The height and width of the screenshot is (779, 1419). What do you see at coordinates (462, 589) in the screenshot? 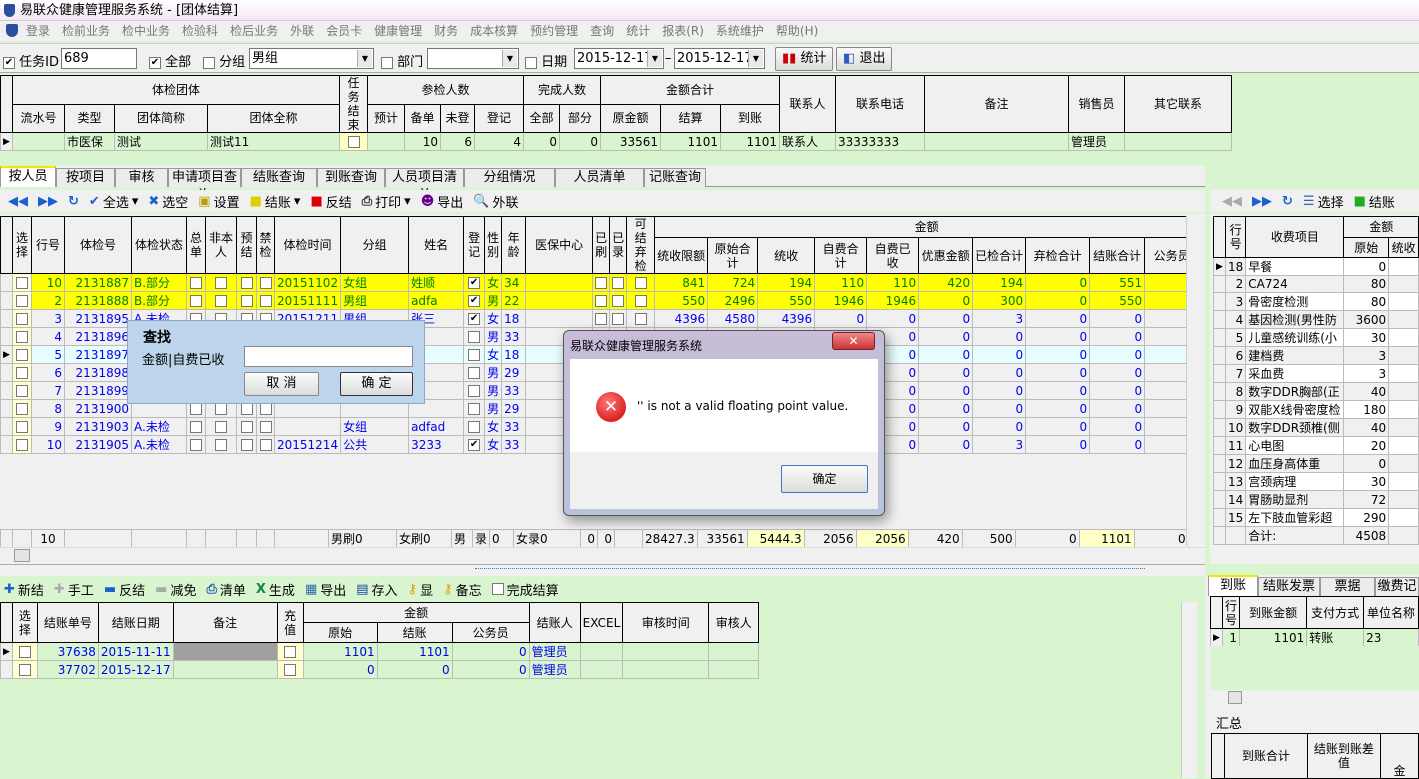
I see `memo-button: ⚷ 备忘` at bounding box center [462, 589].